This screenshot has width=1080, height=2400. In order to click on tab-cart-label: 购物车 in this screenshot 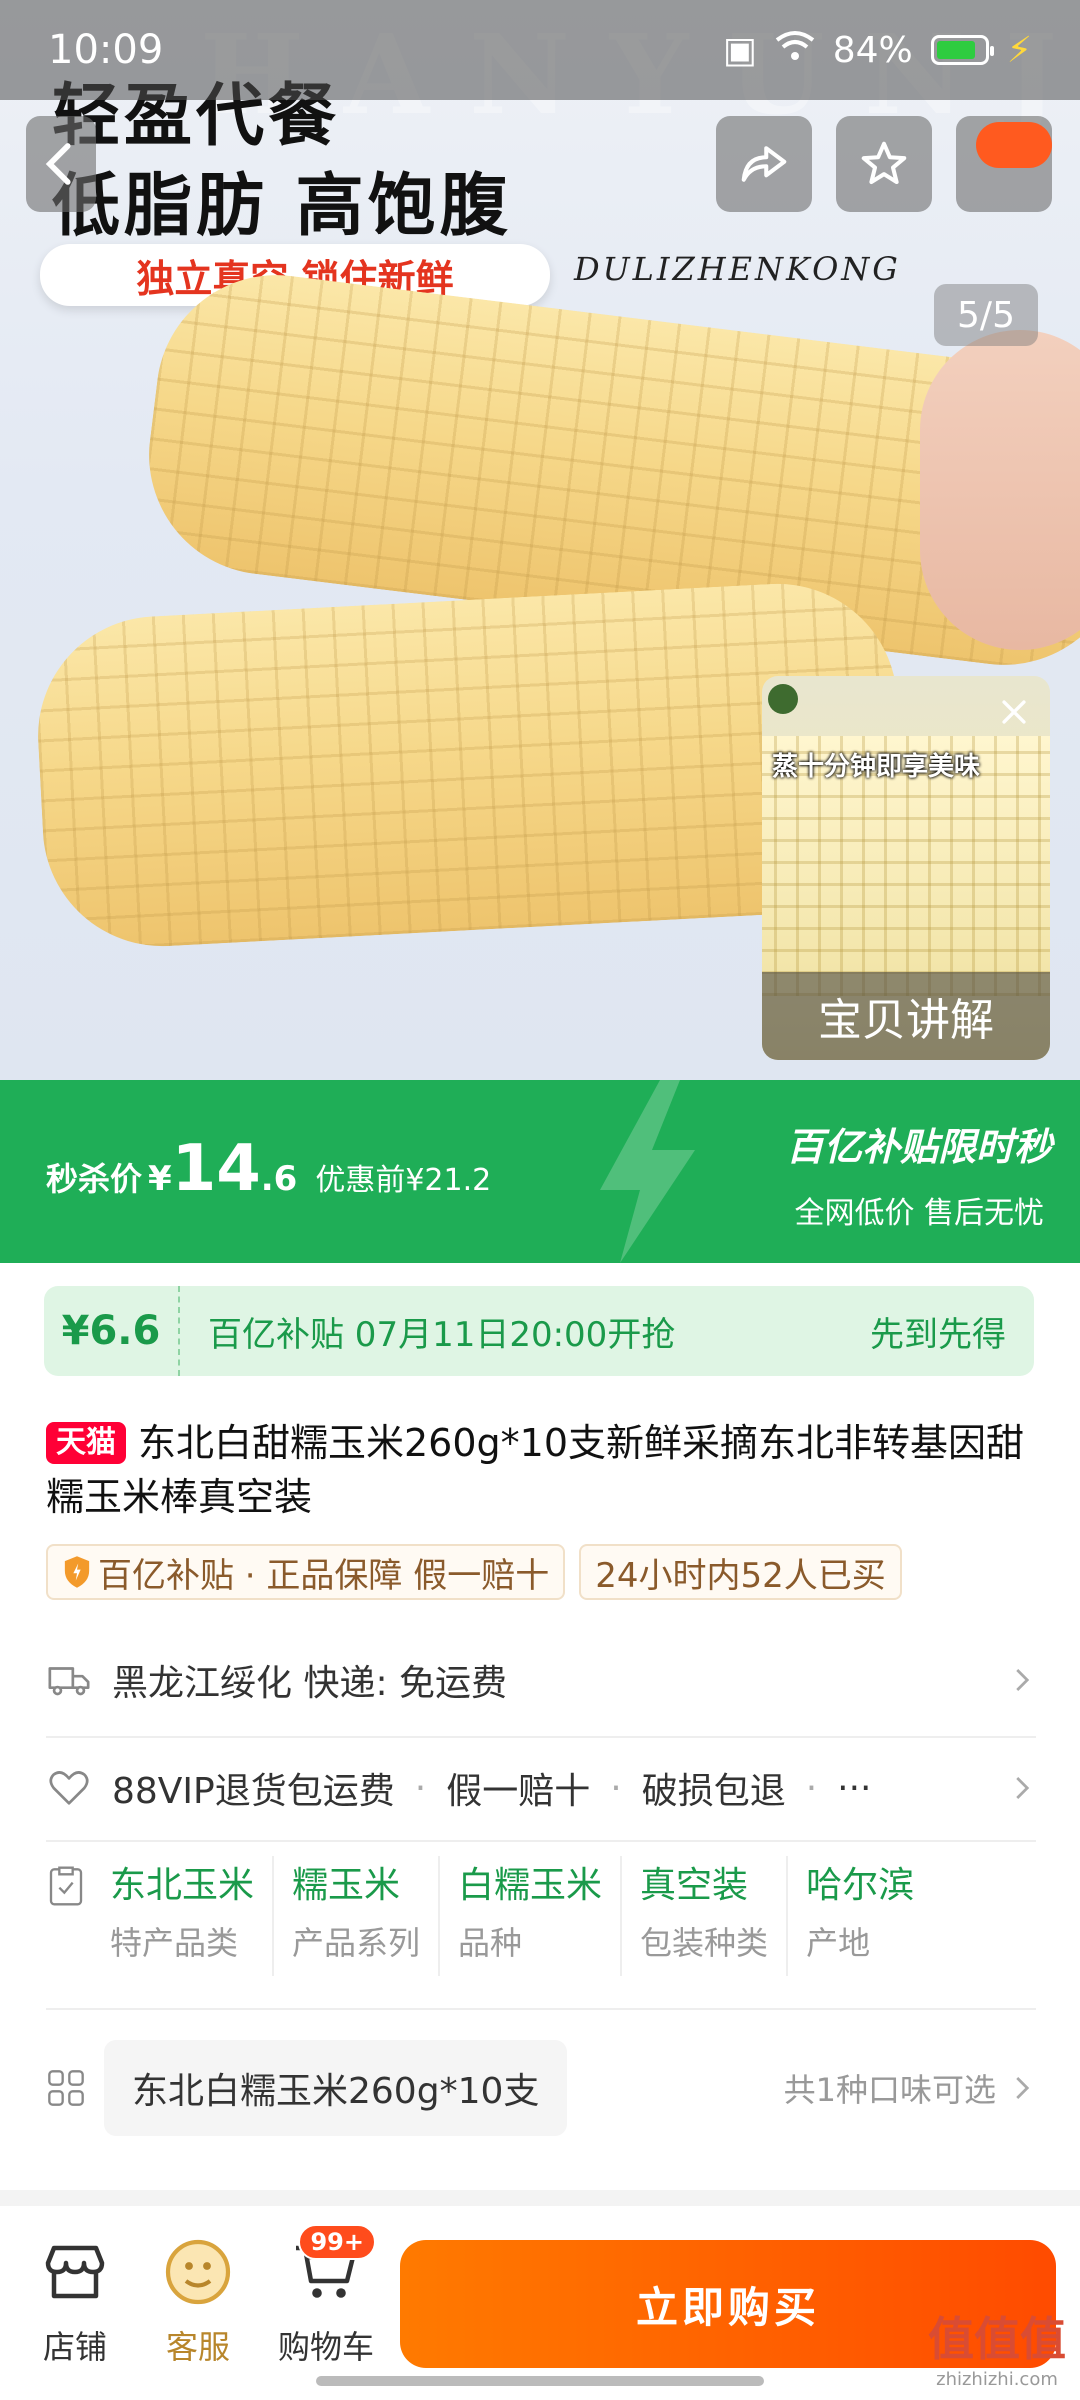, I will do `click(325, 2347)`.